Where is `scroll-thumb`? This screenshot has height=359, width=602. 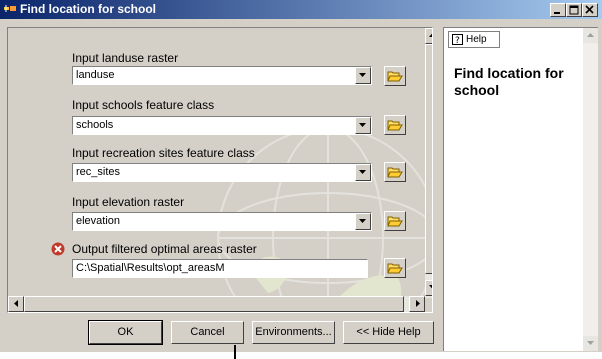
scroll-thumb is located at coordinates (428, 159).